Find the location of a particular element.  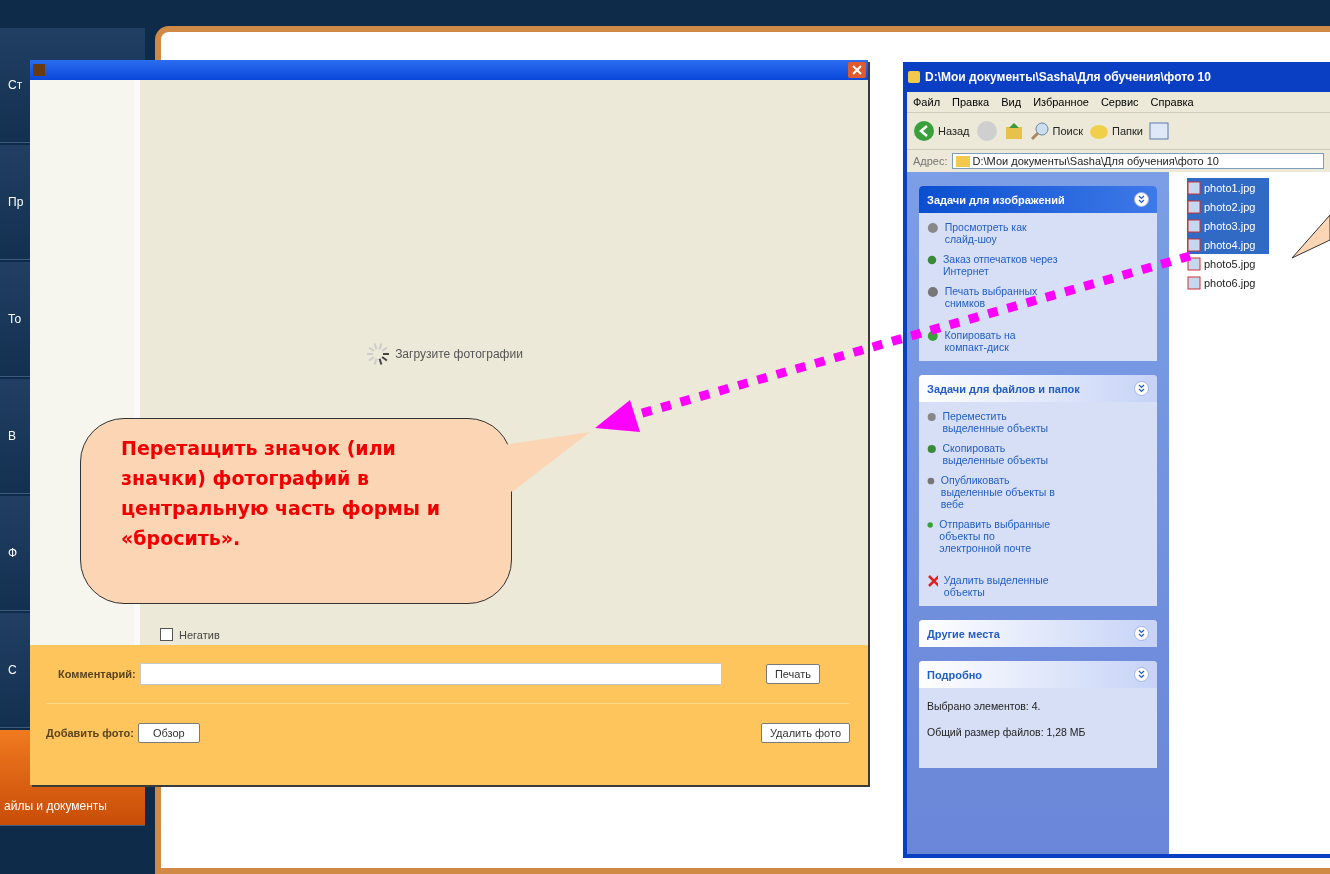

checkbox-label: Негатив is located at coordinates (199, 634).